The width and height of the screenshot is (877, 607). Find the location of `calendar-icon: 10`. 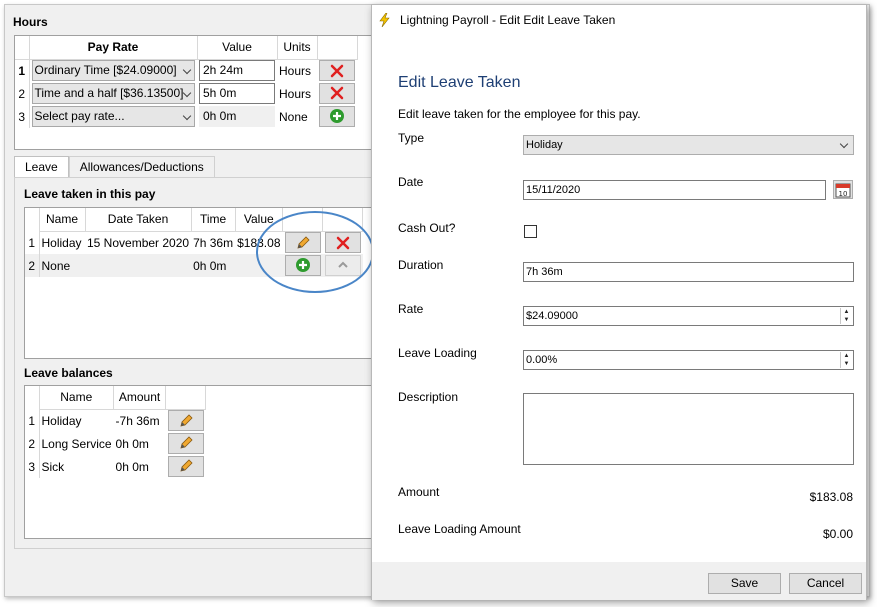

calendar-icon: 10 is located at coordinates (843, 190).